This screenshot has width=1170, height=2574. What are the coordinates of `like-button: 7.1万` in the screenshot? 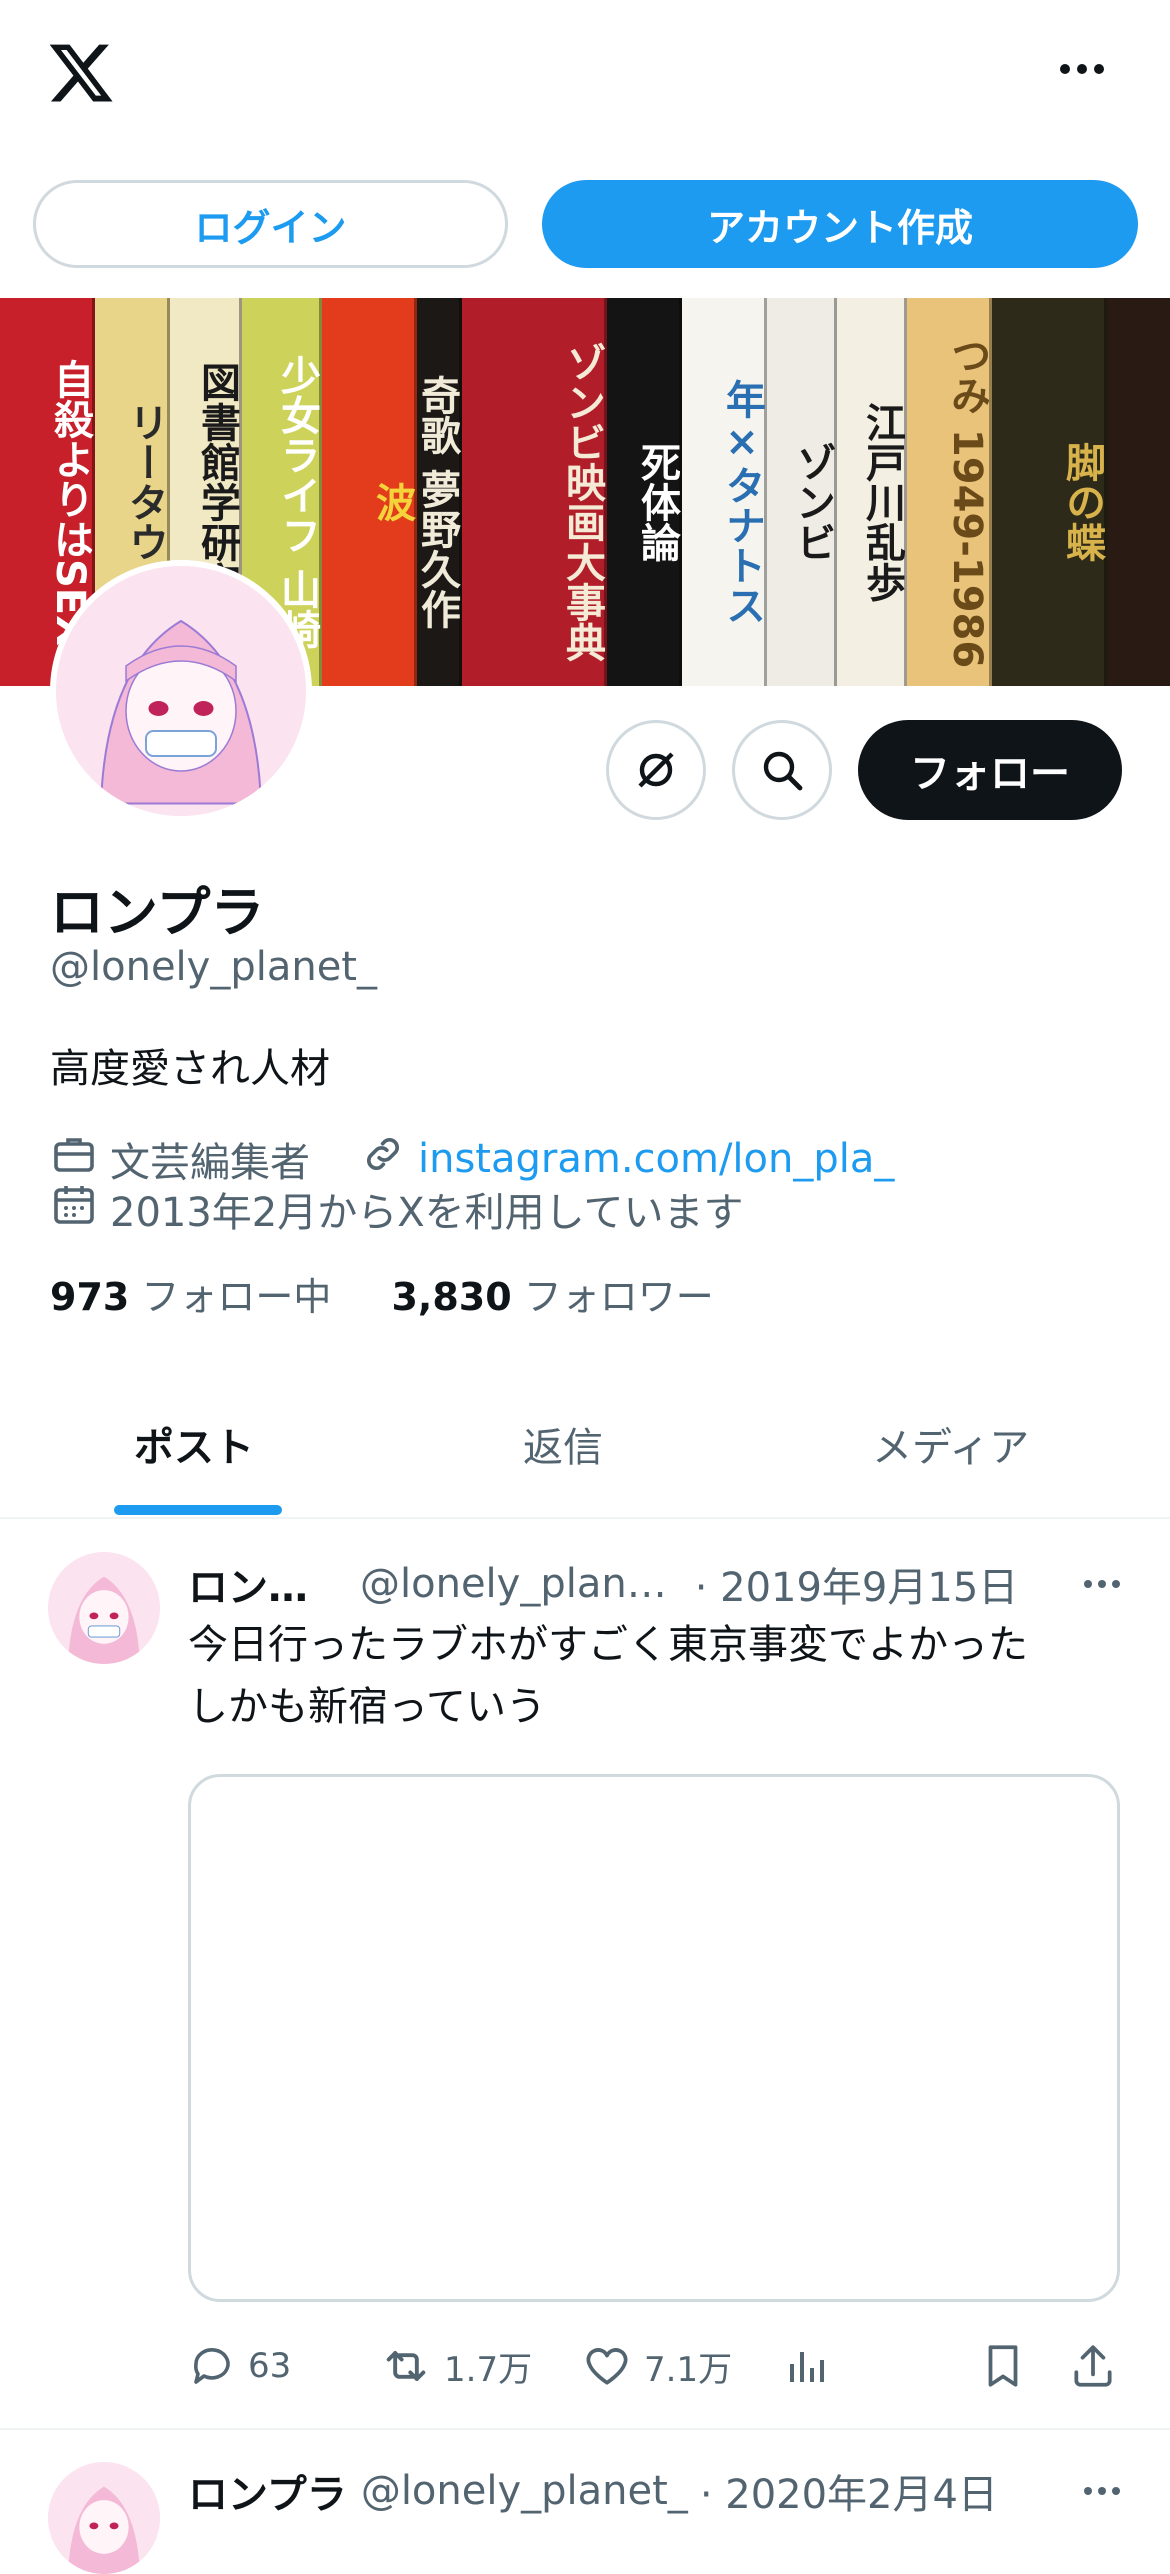 It's located at (657, 2366).